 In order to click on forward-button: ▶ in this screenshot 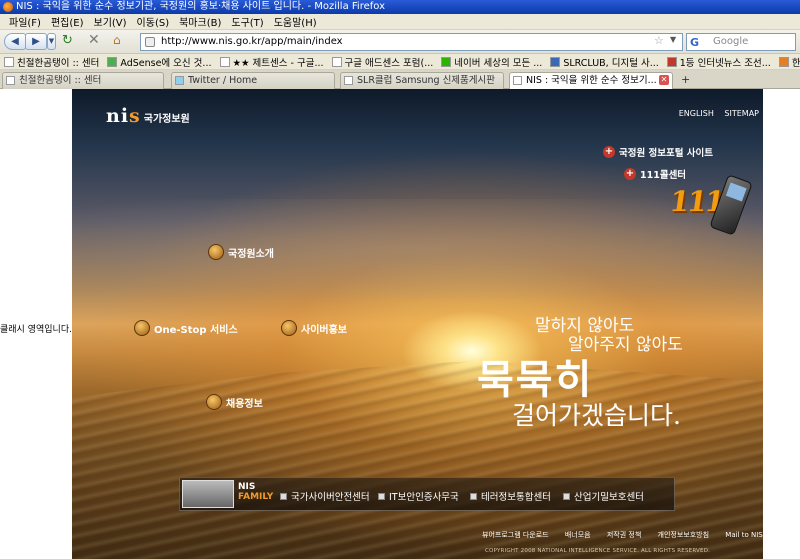, I will do `click(36, 41)`.